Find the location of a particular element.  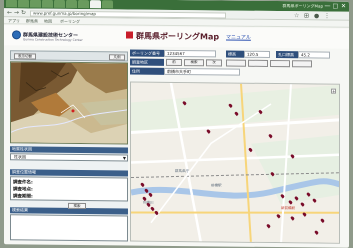

legend-button: 凡例 is located at coordinates (117, 57).